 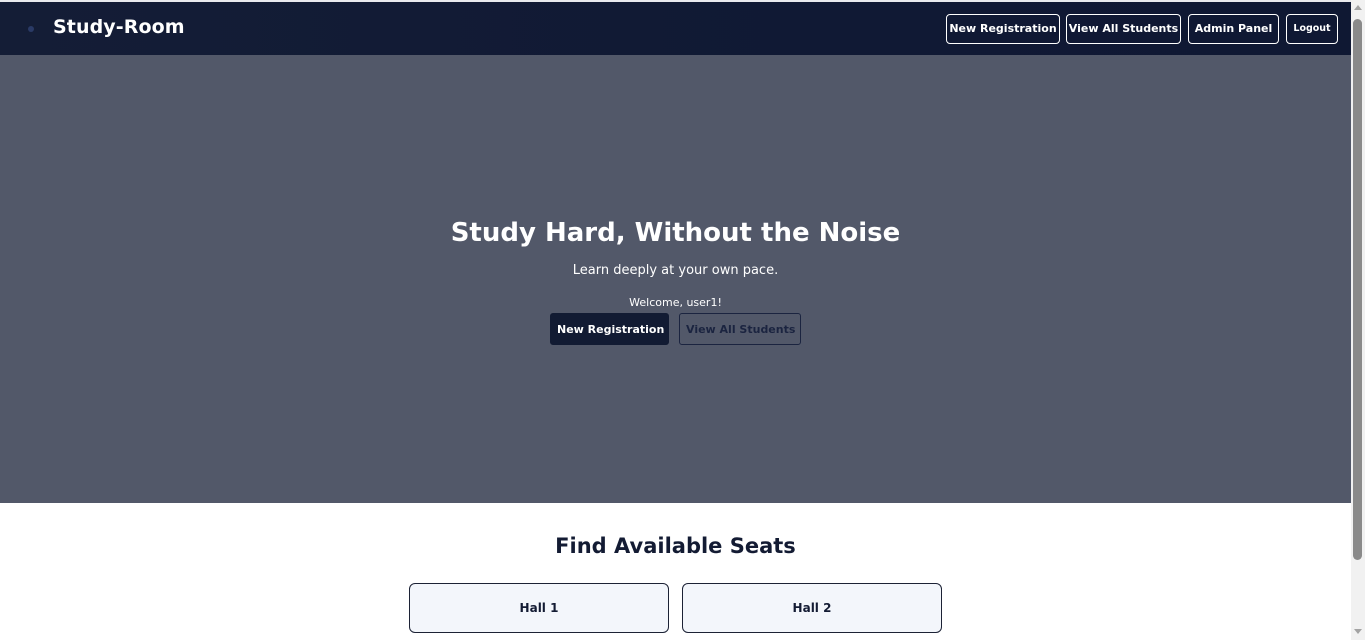 I want to click on vertical-scrollbar, so click(x=1358, y=320).